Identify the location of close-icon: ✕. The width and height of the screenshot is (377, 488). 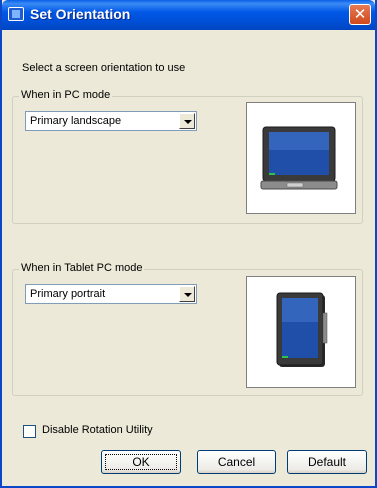
(360, 14).